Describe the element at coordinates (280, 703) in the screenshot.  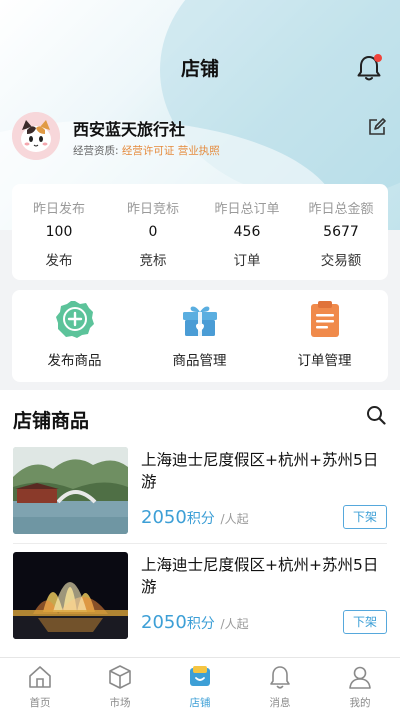
I see `tab-label: 消息` at that location.